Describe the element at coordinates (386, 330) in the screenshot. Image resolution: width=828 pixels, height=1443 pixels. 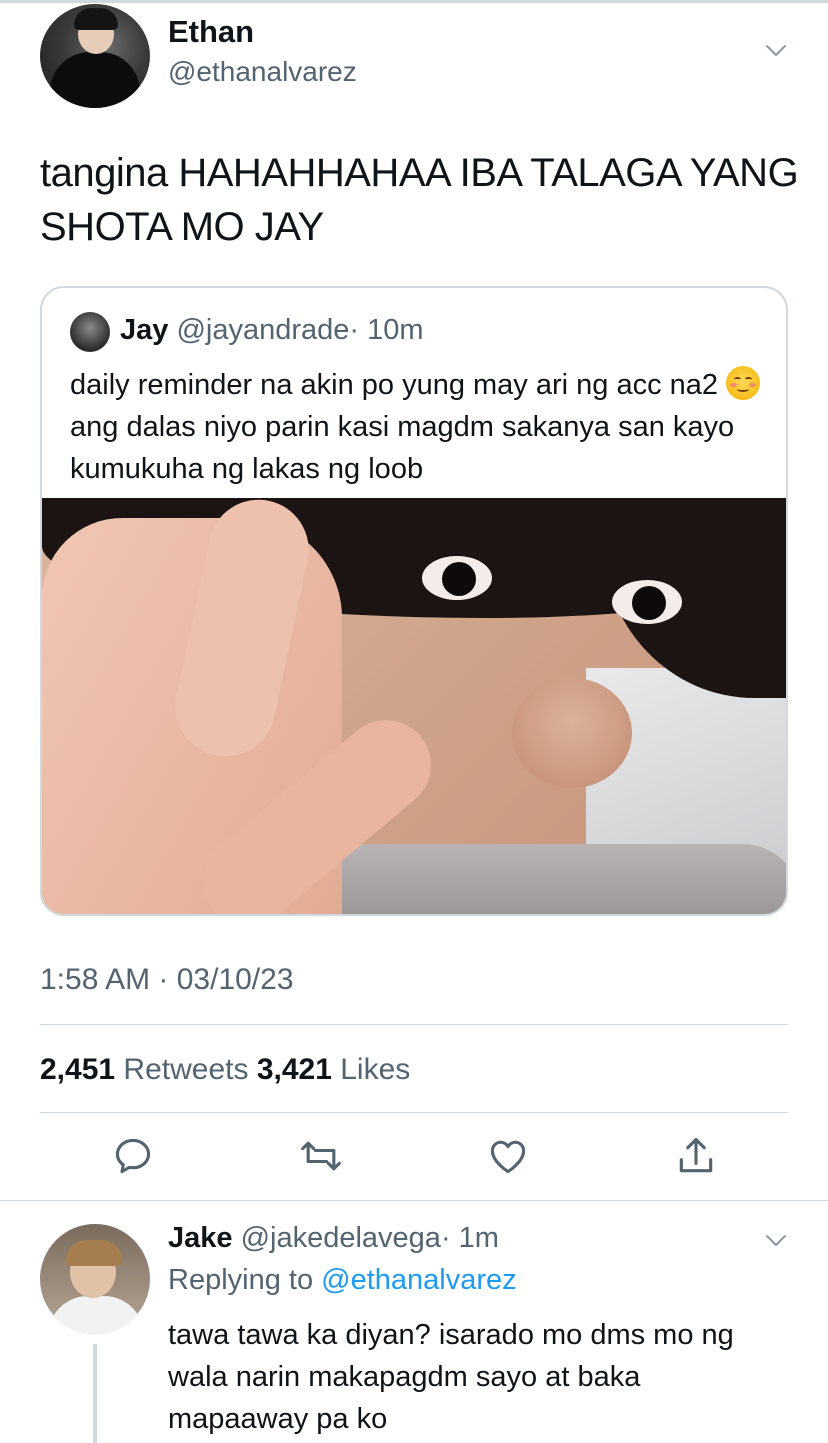
I see `quoted-time: · 10m` at that location.